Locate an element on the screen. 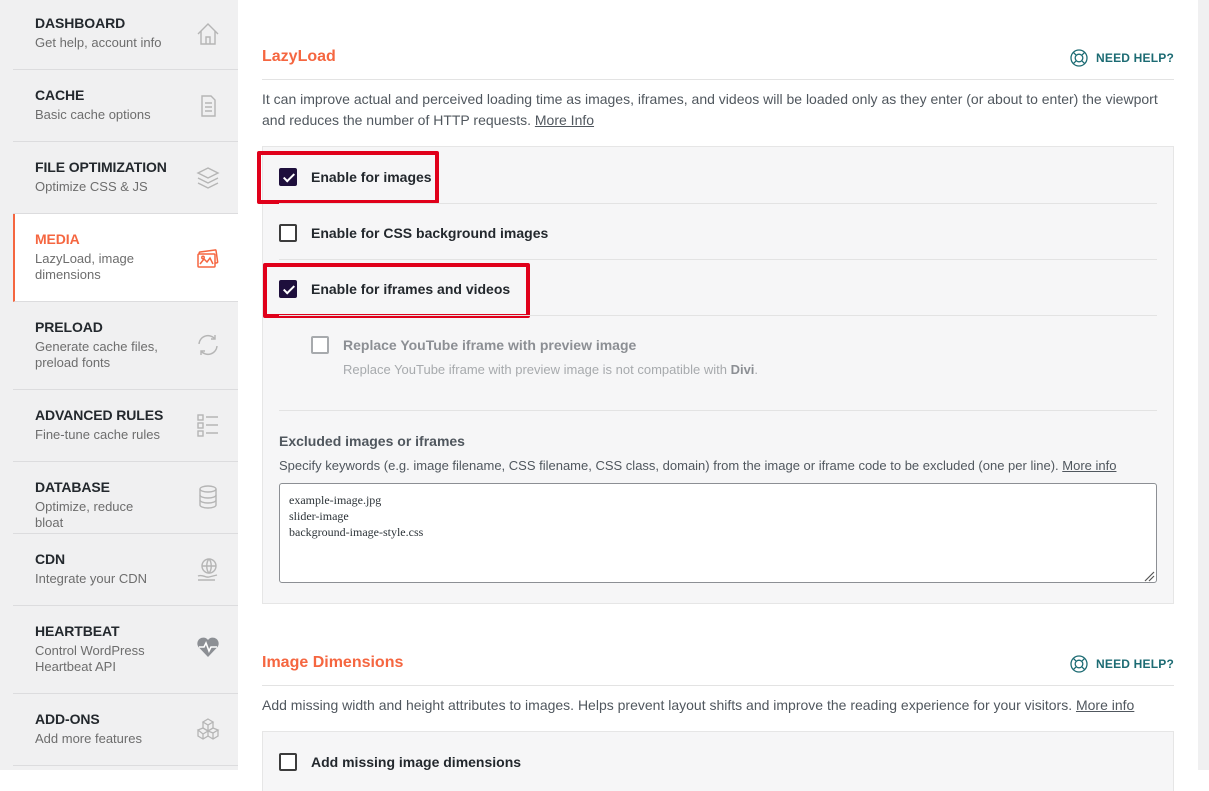 This screenshot has width=1209, height=791. document-icon is located at coordinates (208, 106).